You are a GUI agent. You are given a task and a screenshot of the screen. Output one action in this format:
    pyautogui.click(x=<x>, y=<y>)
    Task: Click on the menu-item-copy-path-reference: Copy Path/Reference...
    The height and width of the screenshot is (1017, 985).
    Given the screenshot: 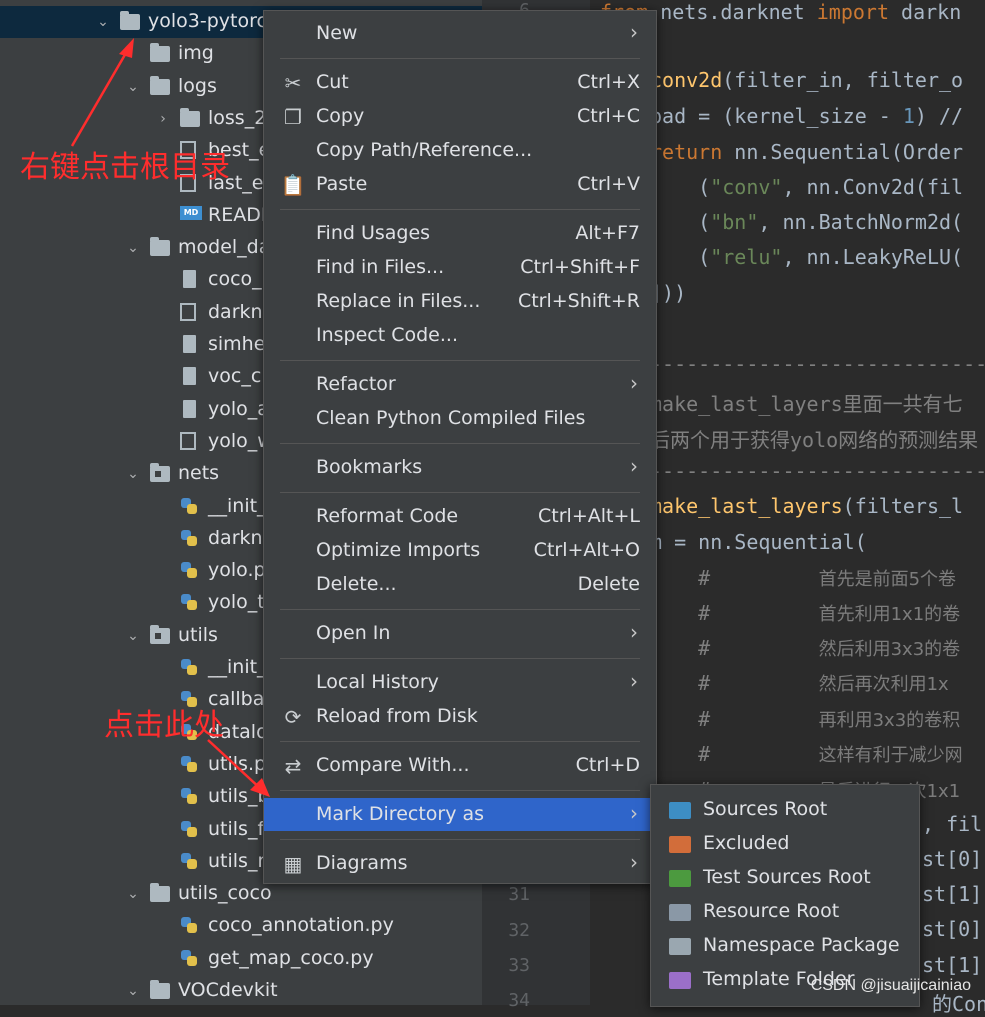 What is the action you would take?
    pyautogui.click(x=460, y=150)
    